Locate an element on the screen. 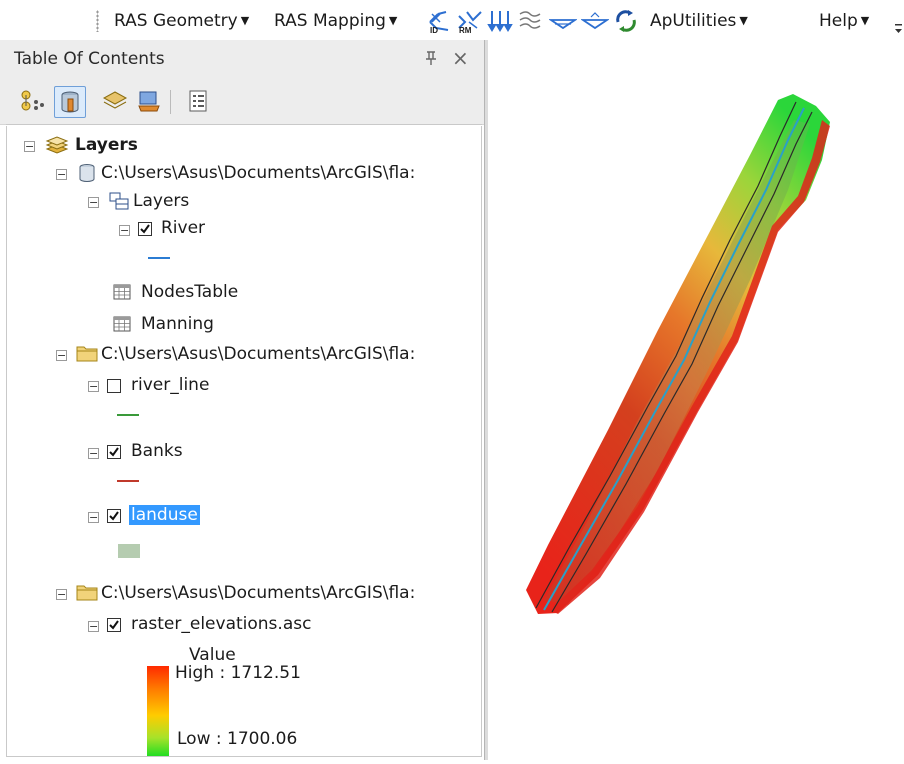 This screenshot has height=764, width=904. list-by-visibility-icon is located at coordinates (115, 101).